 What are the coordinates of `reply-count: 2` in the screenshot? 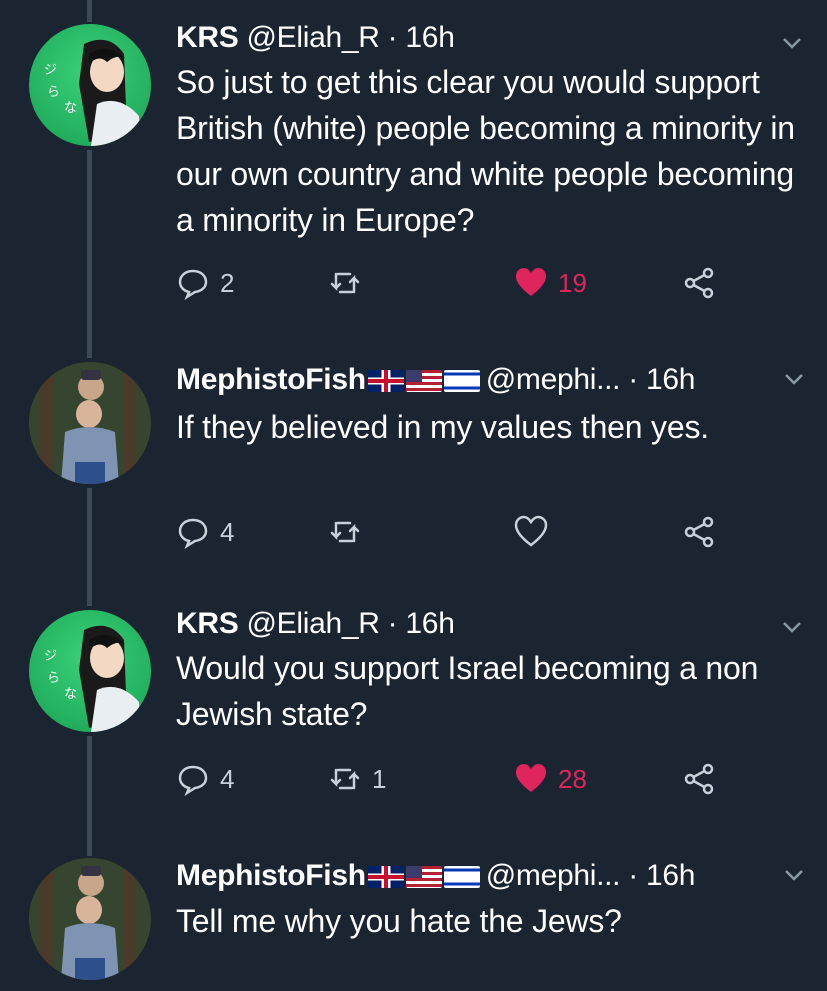 It's located at (227, 282).